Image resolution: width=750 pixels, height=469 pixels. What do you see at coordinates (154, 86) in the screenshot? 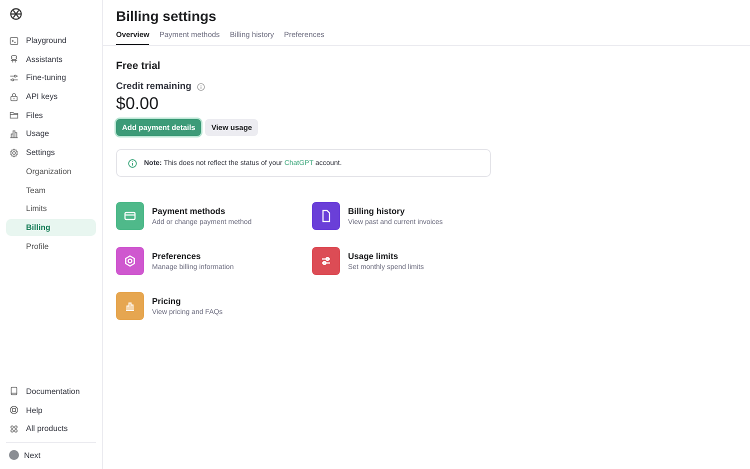
I see `credit-label: Credit remaining` at bounding box center [154, 86].